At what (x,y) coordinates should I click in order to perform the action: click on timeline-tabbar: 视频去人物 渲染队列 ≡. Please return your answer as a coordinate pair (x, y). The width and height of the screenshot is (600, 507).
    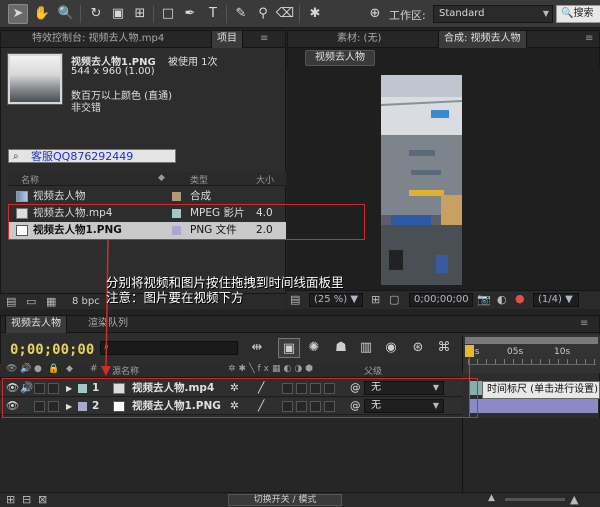
    Looking at the image, I should click on (300, 324).